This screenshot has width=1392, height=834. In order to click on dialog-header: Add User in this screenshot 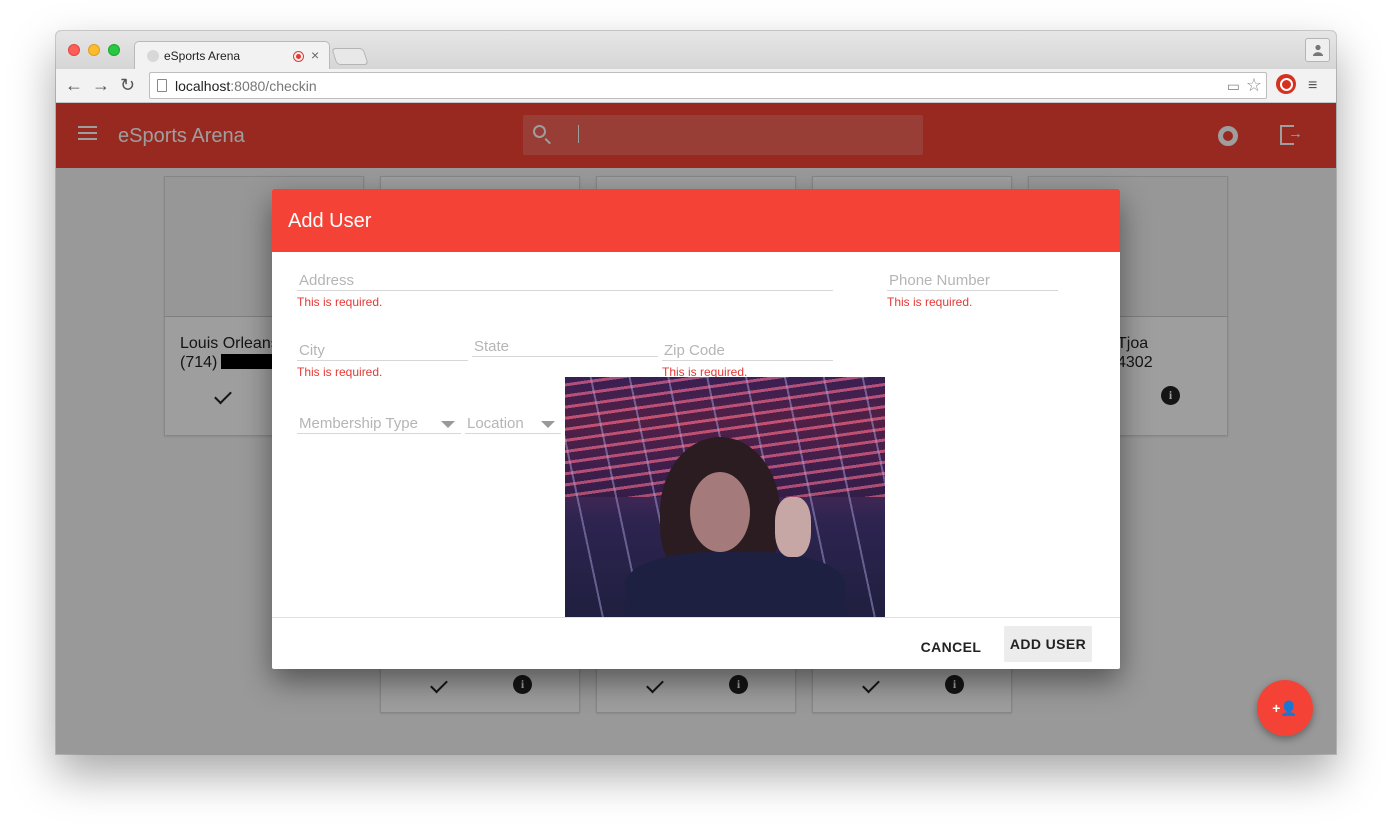, I will do `click(696, 220)`.